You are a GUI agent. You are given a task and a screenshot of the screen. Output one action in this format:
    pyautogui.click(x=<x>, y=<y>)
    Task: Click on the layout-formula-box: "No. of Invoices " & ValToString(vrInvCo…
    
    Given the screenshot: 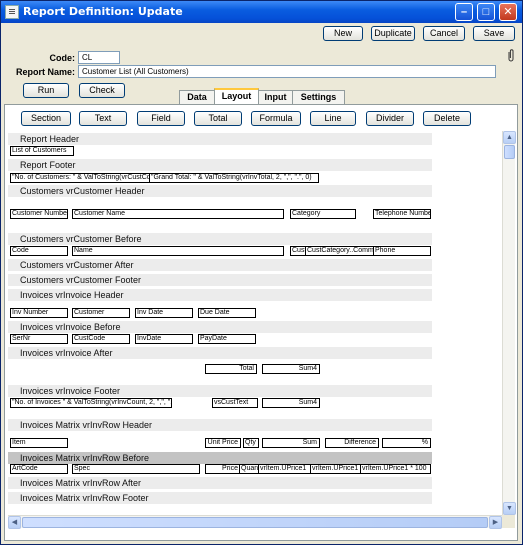 What is the action you would take?
    pyautogui.click(x=91, y=403)
    